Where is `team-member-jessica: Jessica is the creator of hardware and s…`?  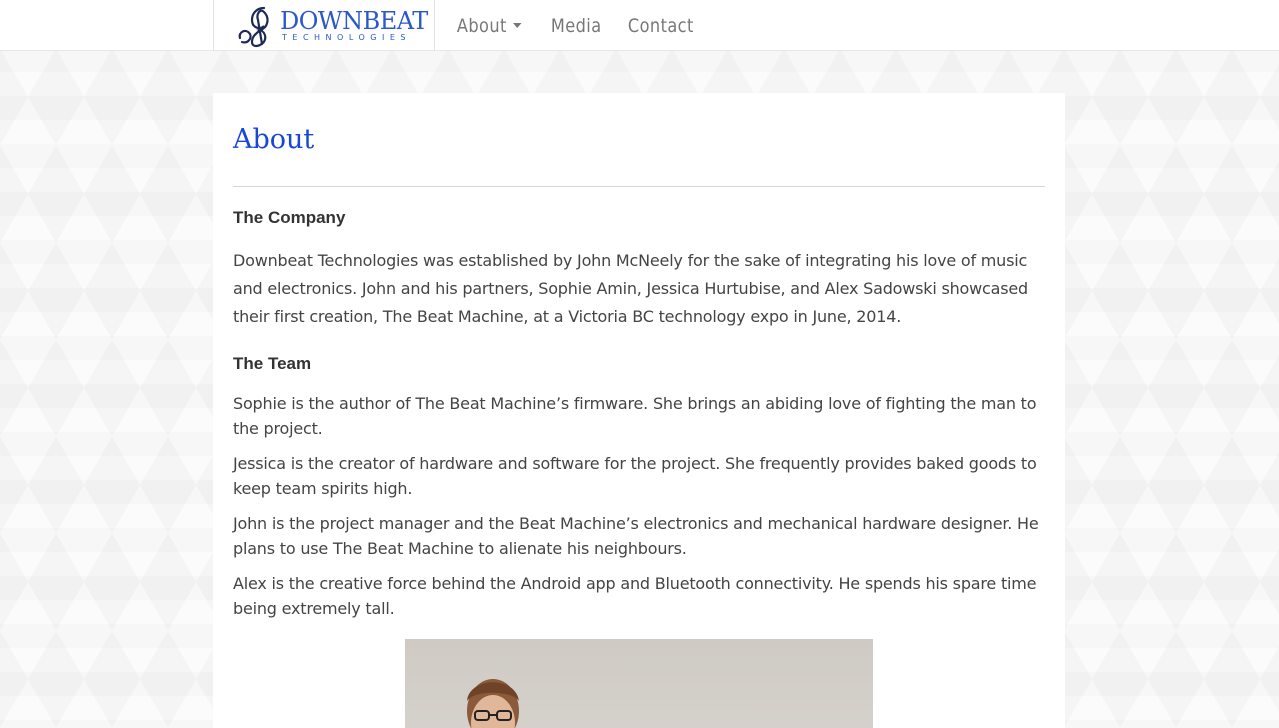 team-member-jessica: Jessica is the creator of hardware and s… is located at coordinates (635, 476).